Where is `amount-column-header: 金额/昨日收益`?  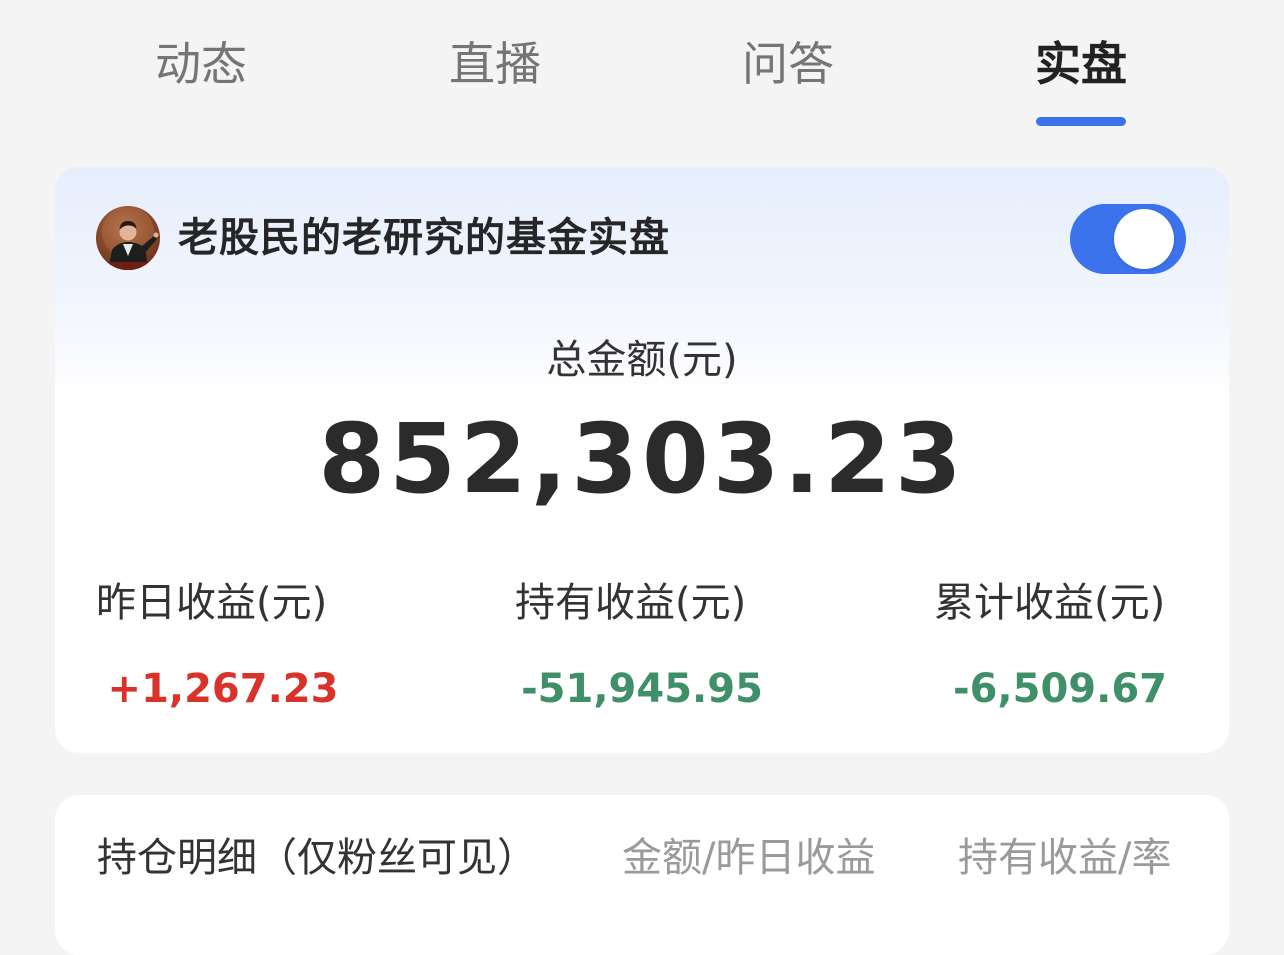
amount-column-header: 金额/昨日收益 is located at coordinates (748, 858).